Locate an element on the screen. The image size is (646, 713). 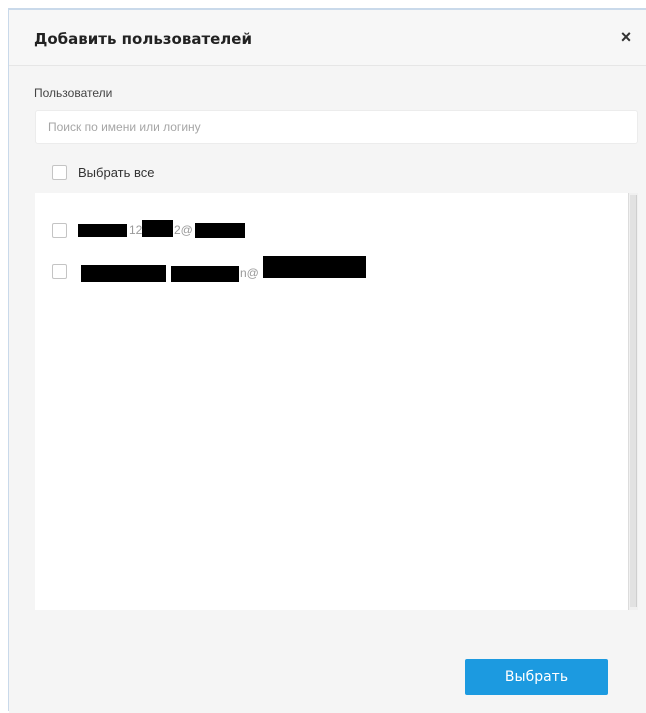
user-email: n@ is located at coordinates (223, 269).